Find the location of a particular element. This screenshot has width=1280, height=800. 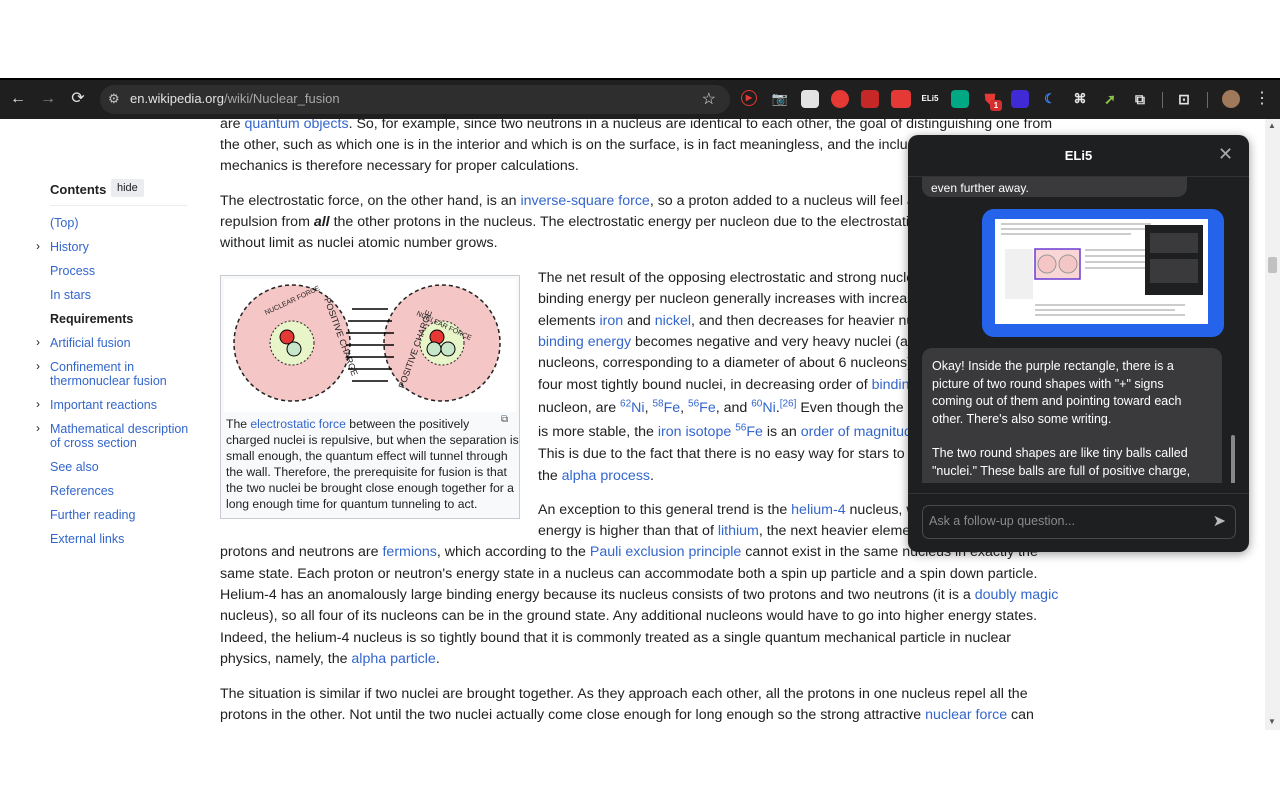

scroll-down-icon: ▼ is located at coordinates (1272, 721).